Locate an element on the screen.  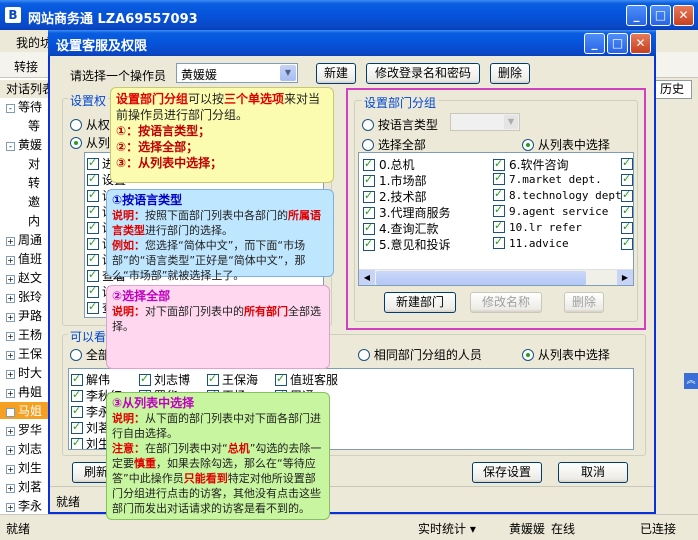
tree-item: + 刘茗 is located at coordinates (25, 486).